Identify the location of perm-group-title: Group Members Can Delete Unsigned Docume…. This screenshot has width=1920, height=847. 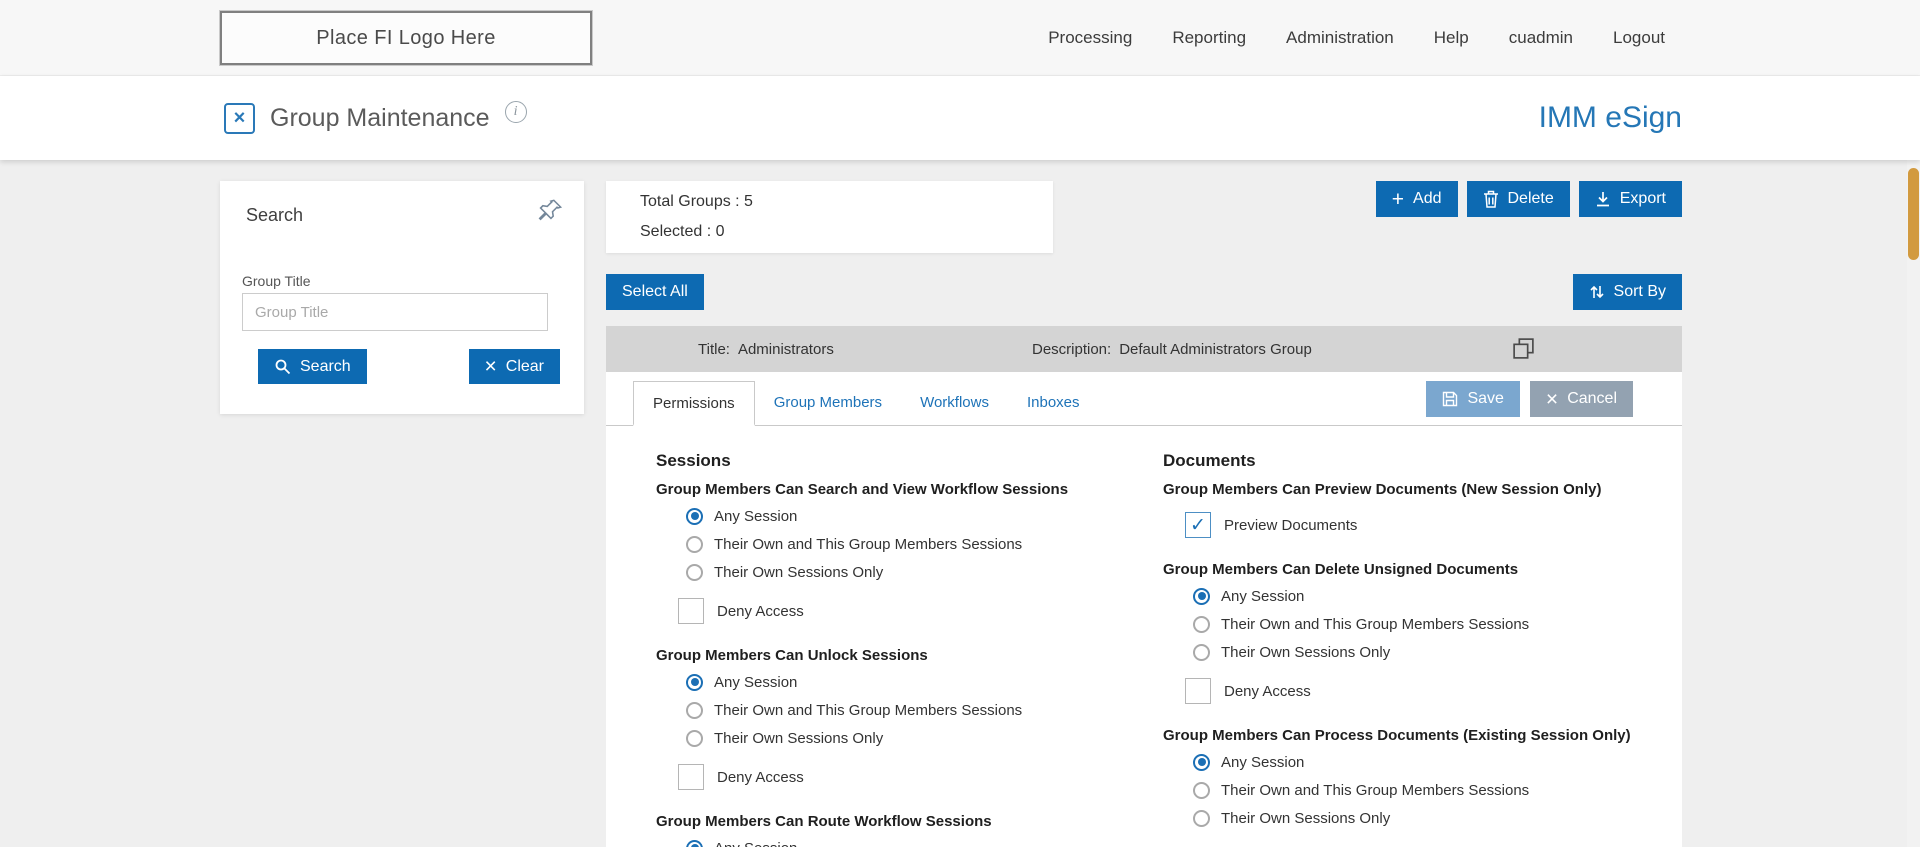
(1341, 569).